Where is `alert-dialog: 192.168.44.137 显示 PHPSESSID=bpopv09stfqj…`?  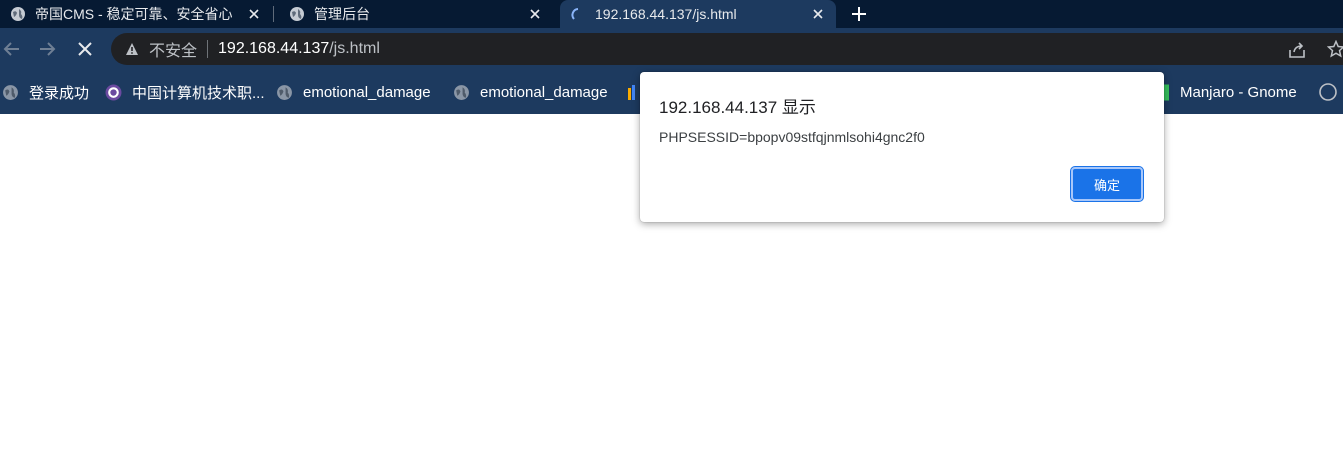 alert-dialog: 192.168.44.137 显示 PHPSESSID=bpopv09stfqj… is located at coordinates (902, 147).